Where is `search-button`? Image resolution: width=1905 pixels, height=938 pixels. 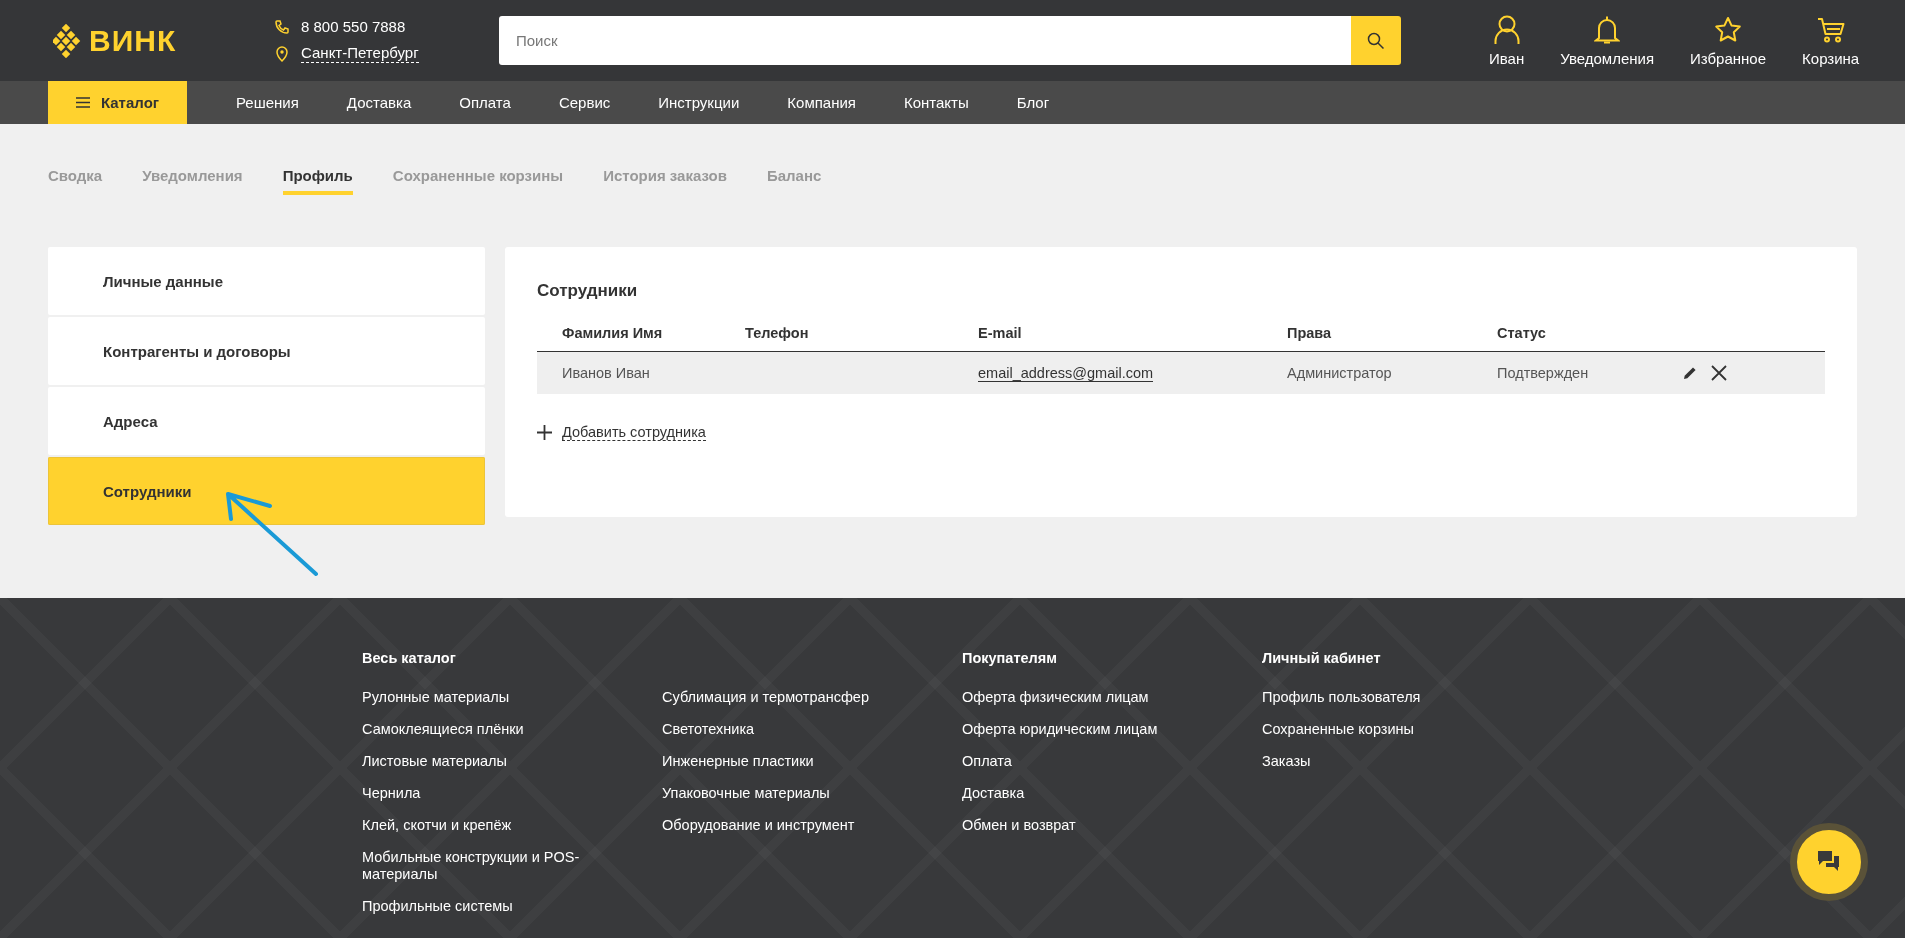
search-button is located at coordinates (1376, 40).